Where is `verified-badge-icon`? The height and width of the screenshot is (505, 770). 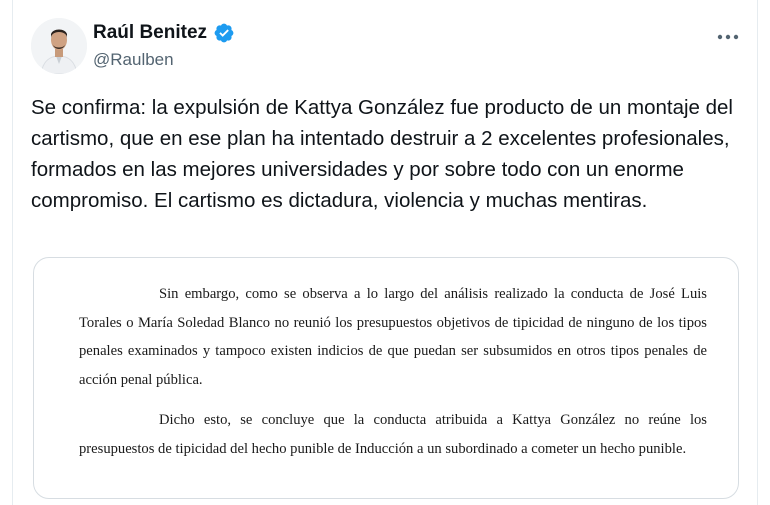
verified-badge-icon is located at coordinates (224, 33).